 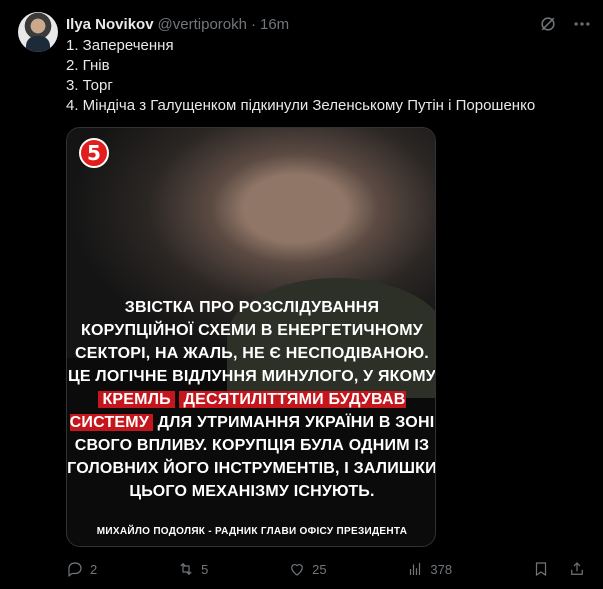 What do you see at coordinates (415, 569) in the screenshot?
I see `analytics-icon` at bounding box center [415, 569].